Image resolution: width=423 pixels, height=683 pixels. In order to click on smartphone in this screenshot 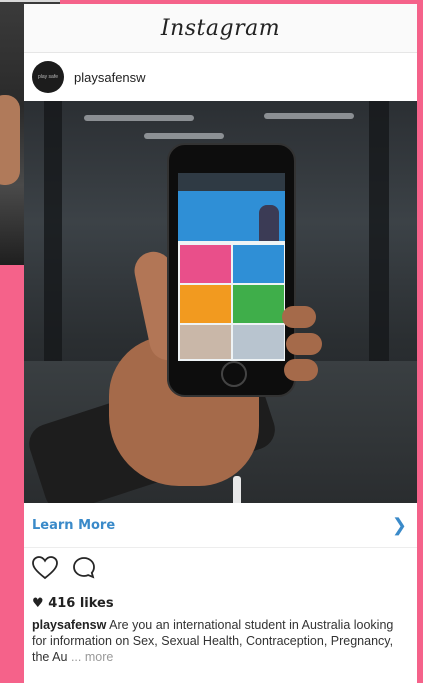, I will do `click(231, 270)`.